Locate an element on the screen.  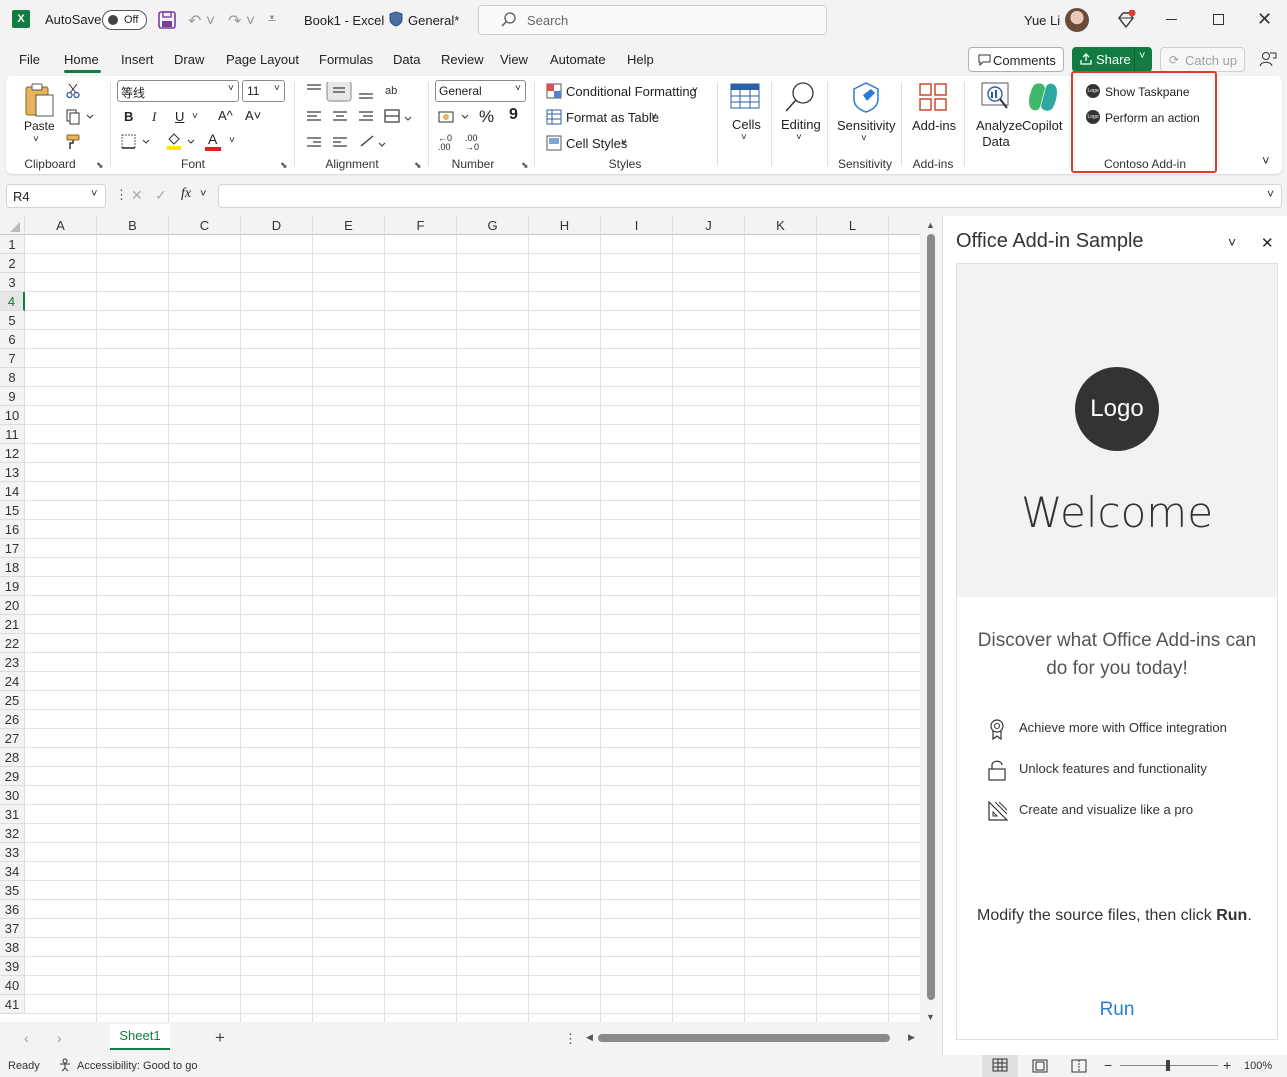
normal-view-button is located at coordinates (1000, 1066).